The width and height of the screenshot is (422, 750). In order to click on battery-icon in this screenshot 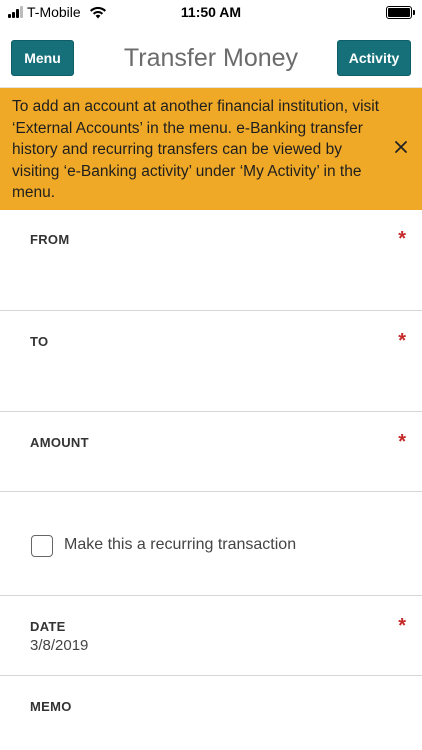, I will do `click(400, 12)`.